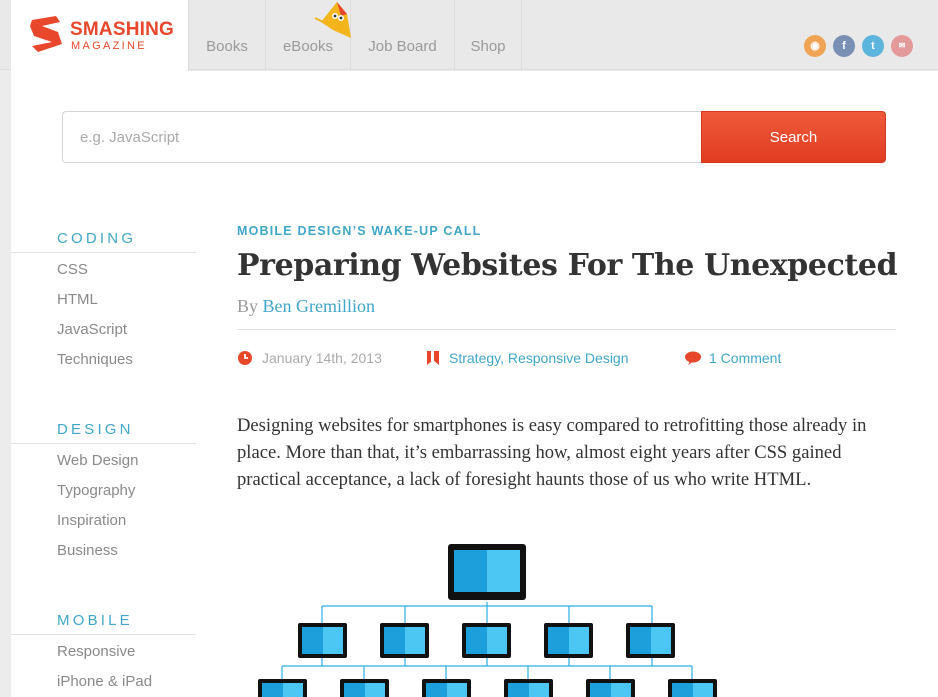 This screenshot has width=938, height=697. I want to click on comment-icon, so click(693, 358).